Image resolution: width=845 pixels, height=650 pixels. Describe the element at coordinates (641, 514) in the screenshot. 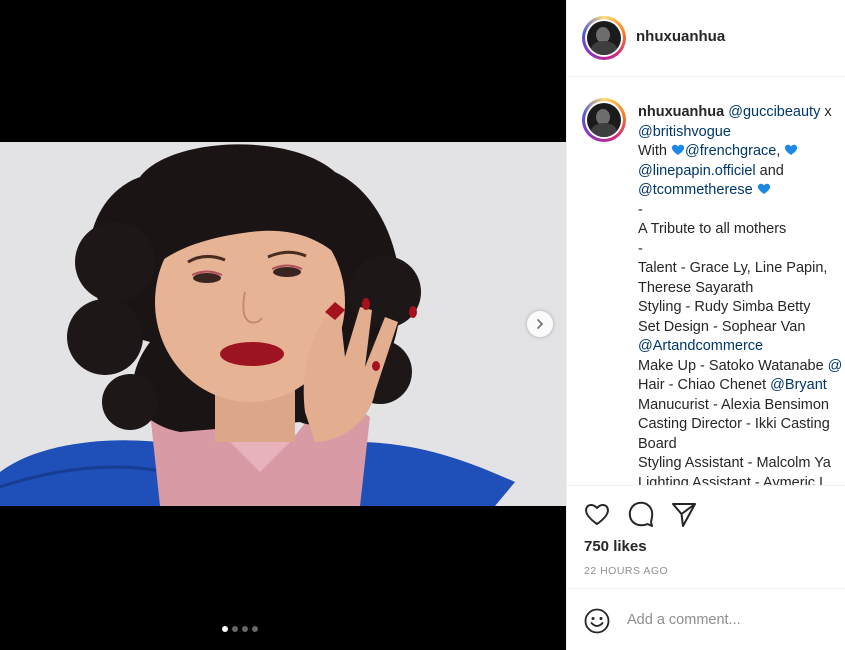

I see `comment-icon` at that location.